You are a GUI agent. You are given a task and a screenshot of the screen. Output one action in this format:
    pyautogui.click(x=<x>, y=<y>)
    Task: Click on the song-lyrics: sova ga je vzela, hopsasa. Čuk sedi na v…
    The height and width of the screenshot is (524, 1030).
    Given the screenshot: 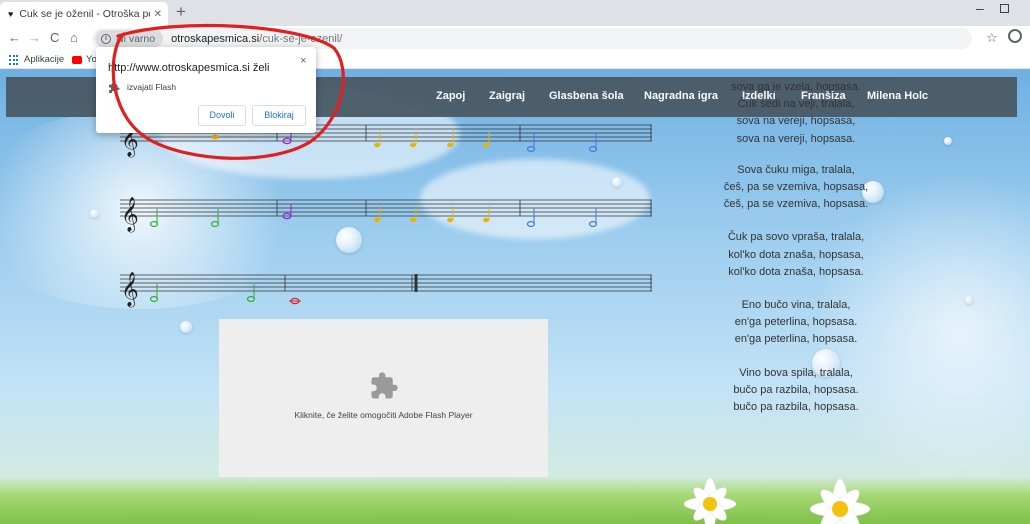 What is the action you would take?
    pyautogui.click(x=796, y=255)
    